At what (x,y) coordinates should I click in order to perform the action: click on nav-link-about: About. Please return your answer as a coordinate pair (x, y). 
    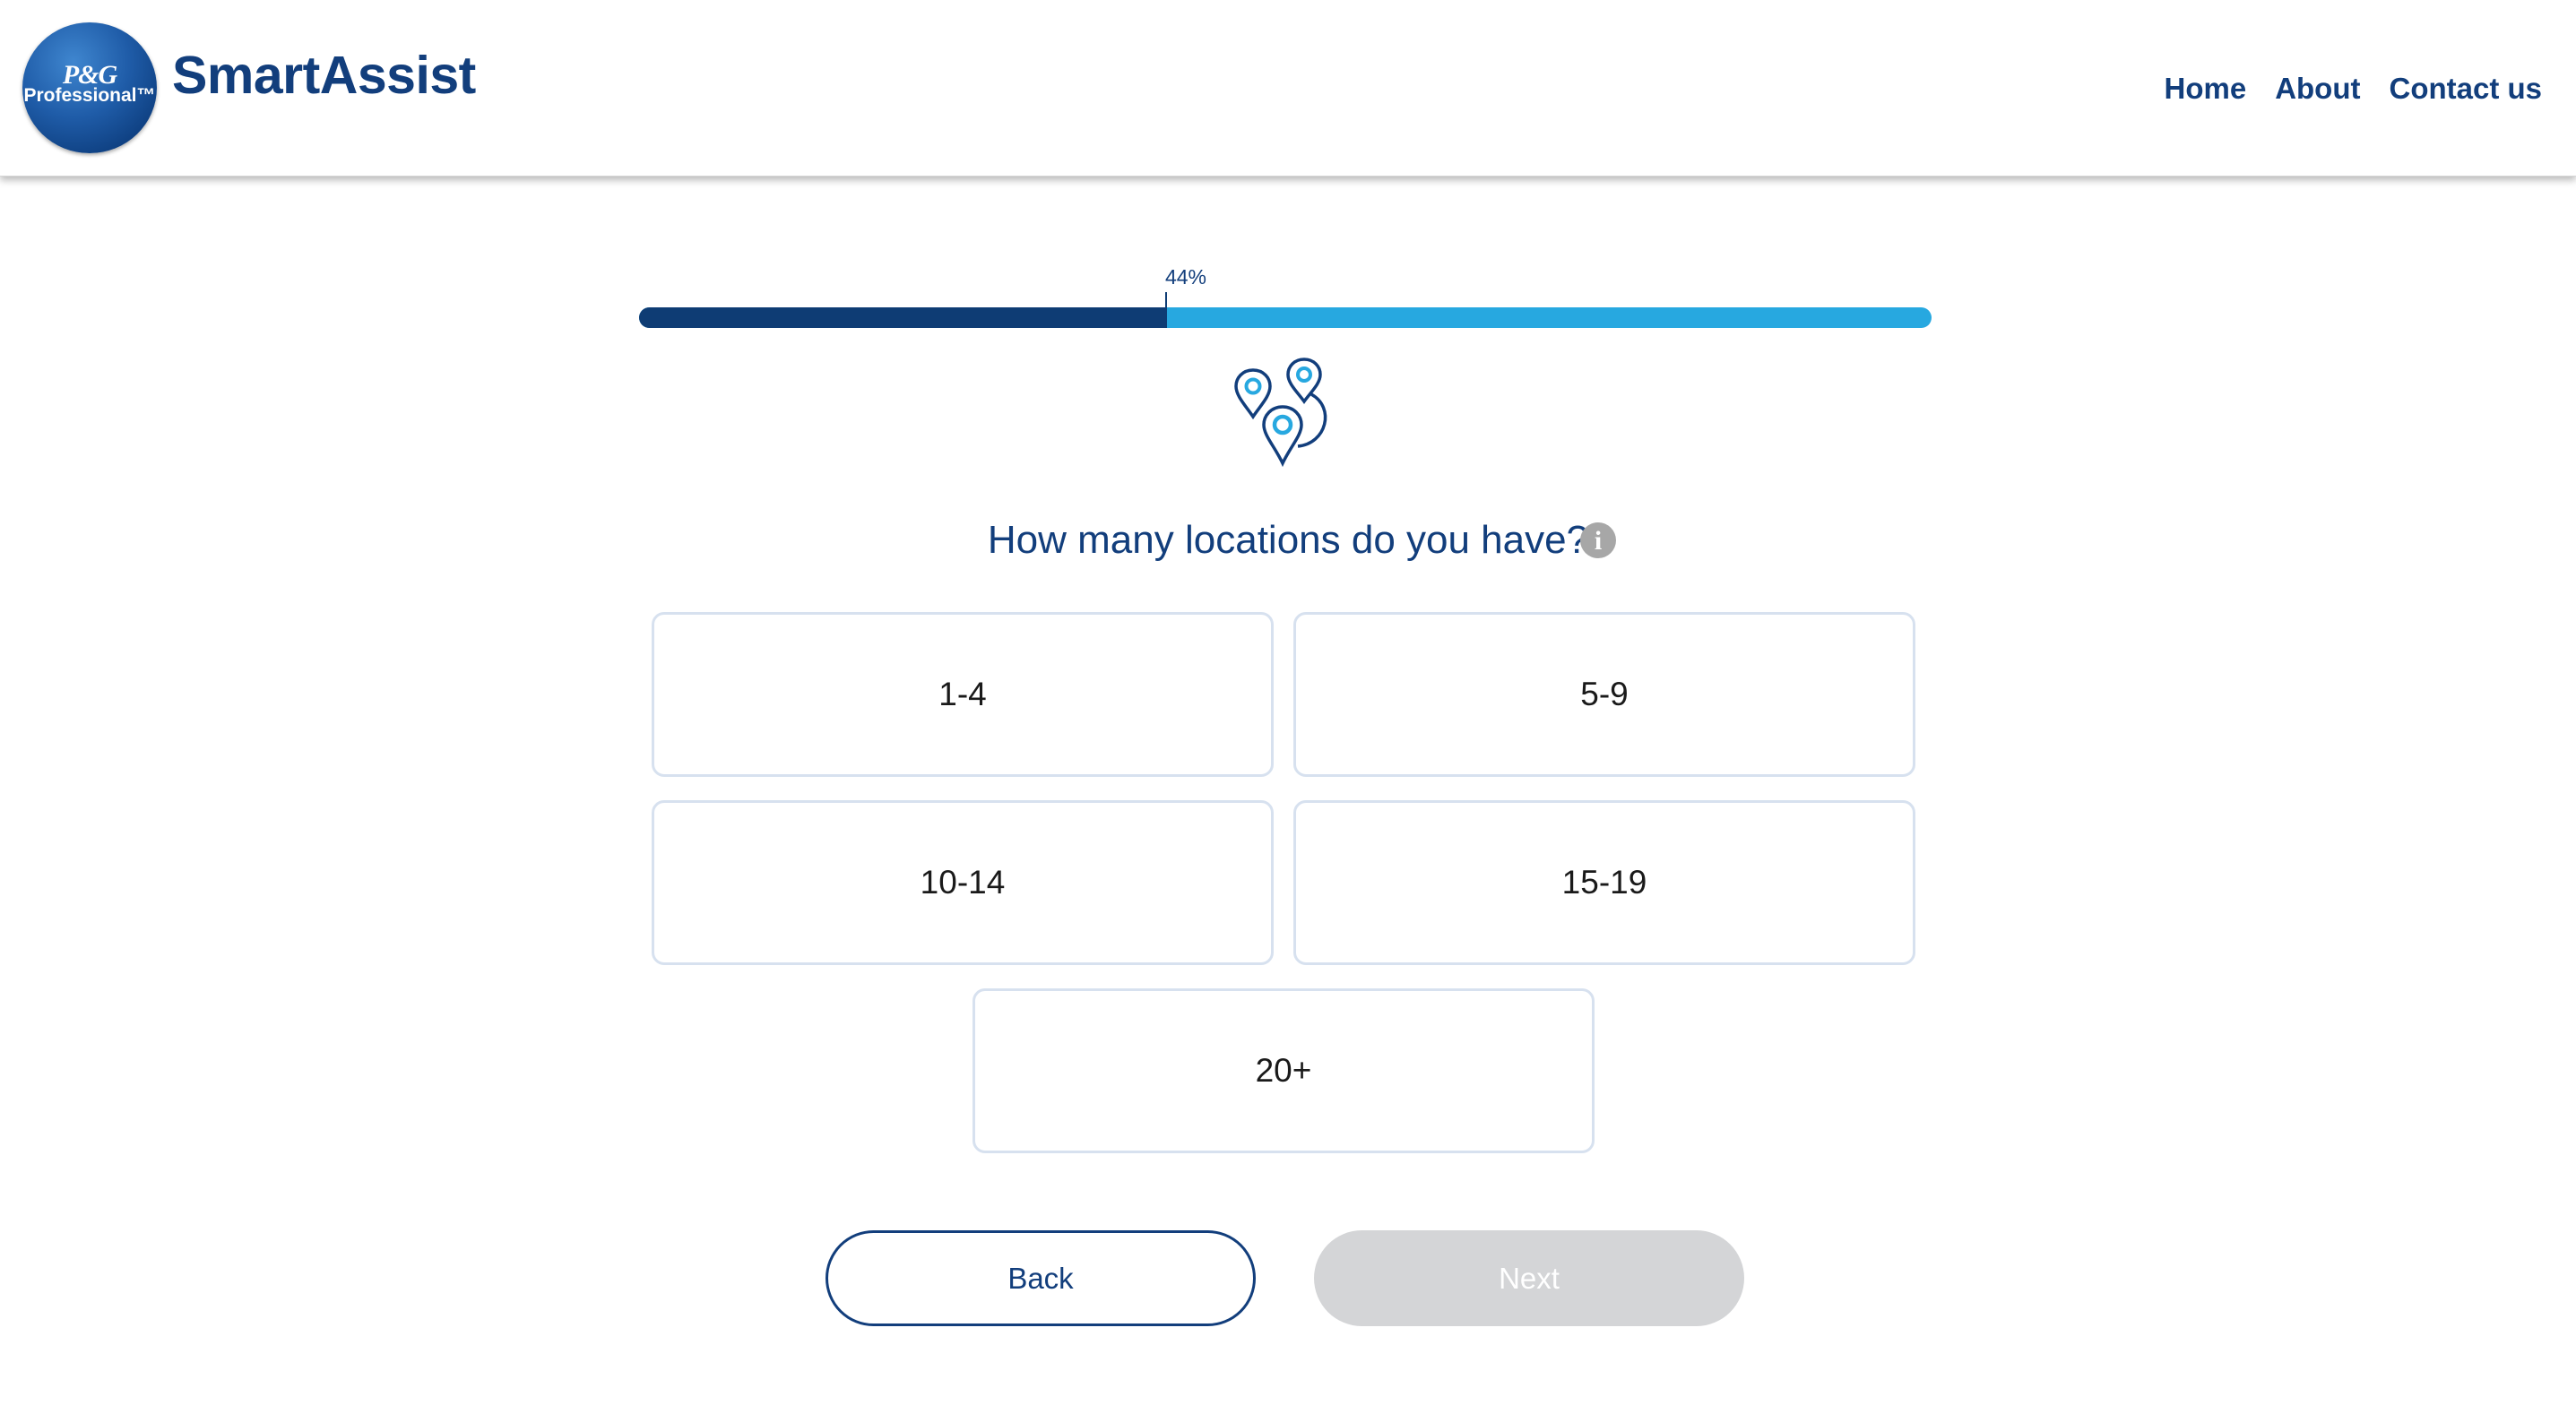
    Looking at the image, I should click on (2317, 89).